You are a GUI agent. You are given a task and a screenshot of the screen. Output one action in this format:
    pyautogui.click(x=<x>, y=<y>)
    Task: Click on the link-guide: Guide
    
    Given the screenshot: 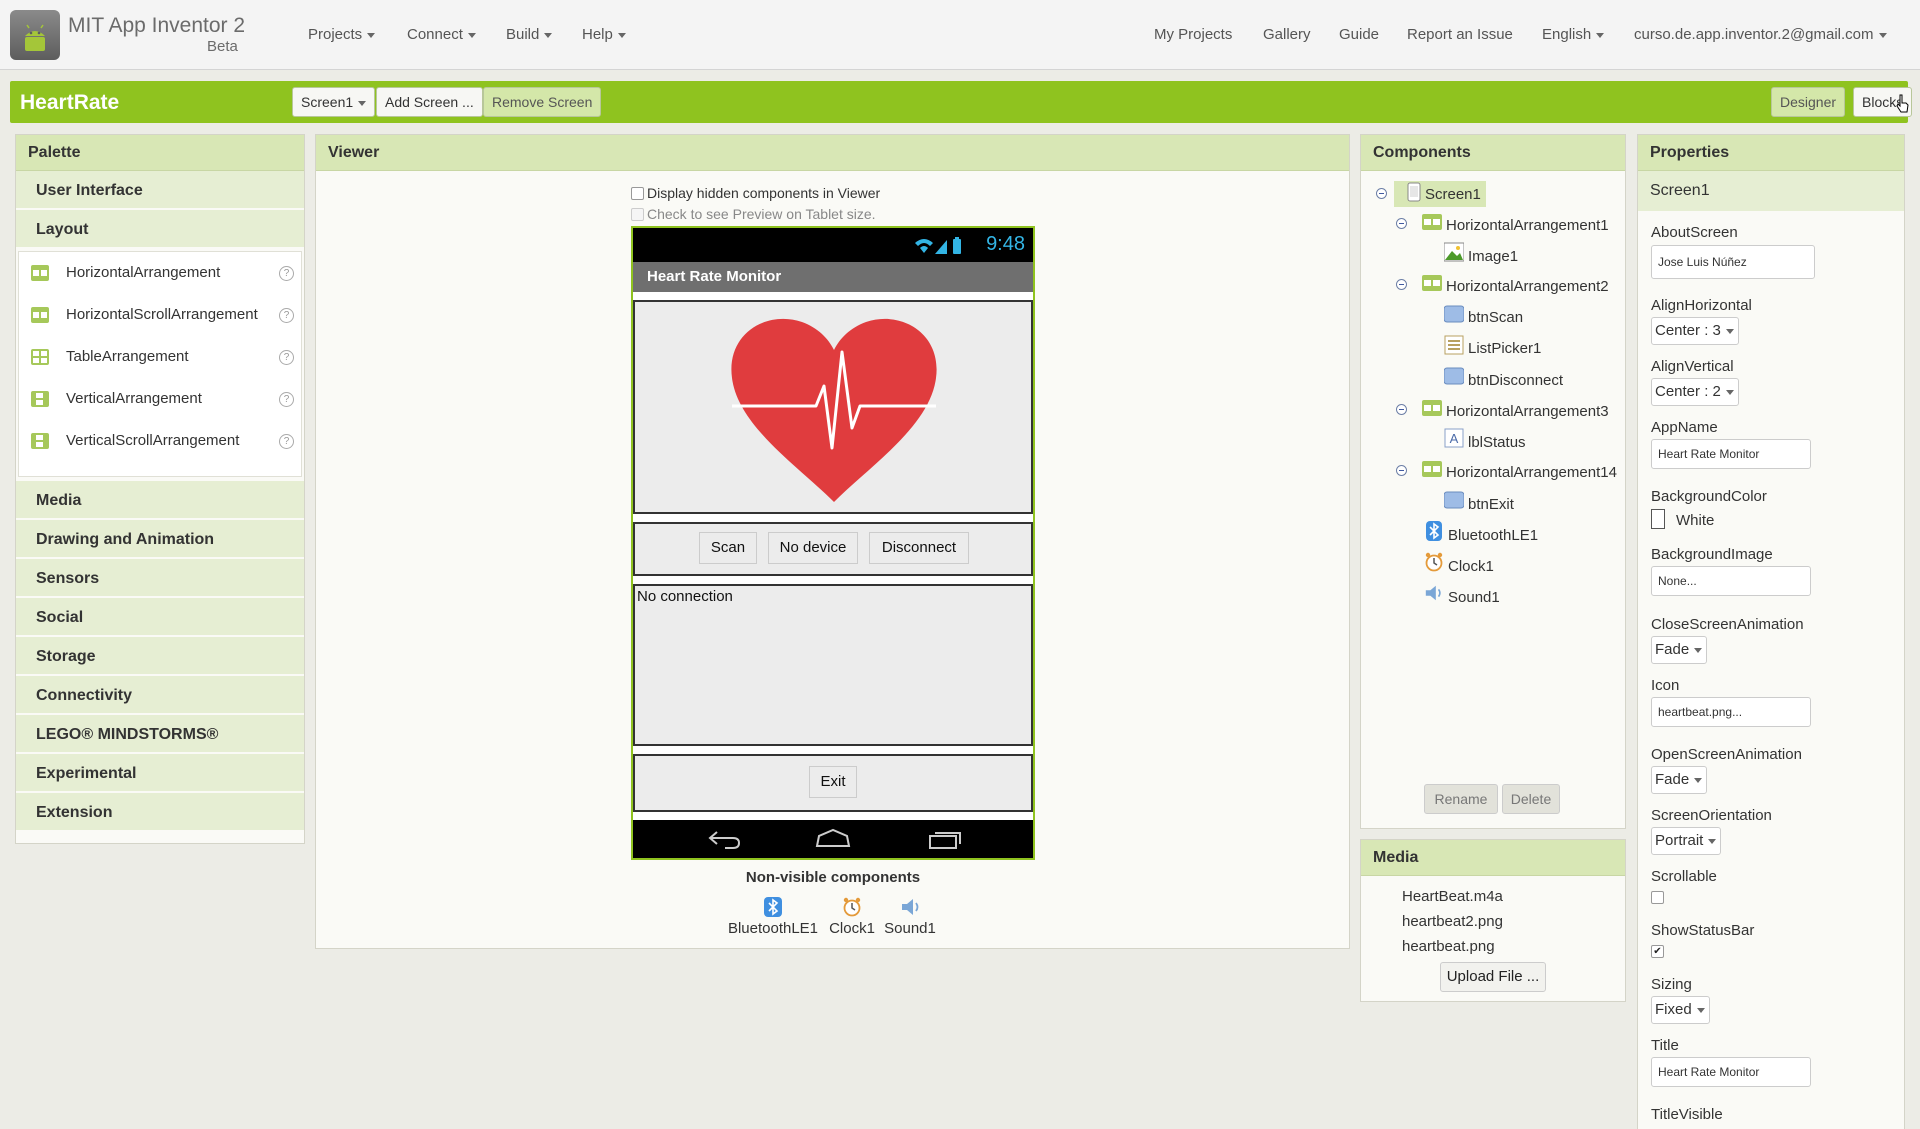 What is the action you would take?
    pyautogui.click(x=1359, y=34)
    